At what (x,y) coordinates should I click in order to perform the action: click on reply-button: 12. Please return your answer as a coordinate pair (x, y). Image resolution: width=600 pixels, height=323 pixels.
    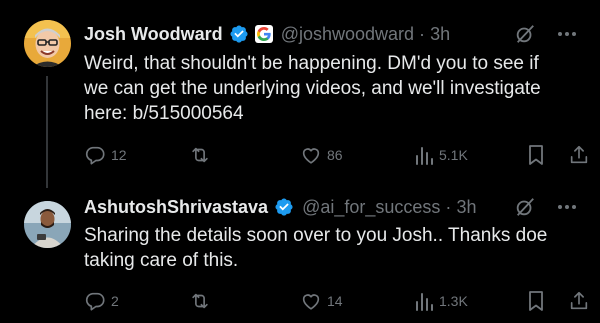
    Looking at the image, I should click on (105, 155).